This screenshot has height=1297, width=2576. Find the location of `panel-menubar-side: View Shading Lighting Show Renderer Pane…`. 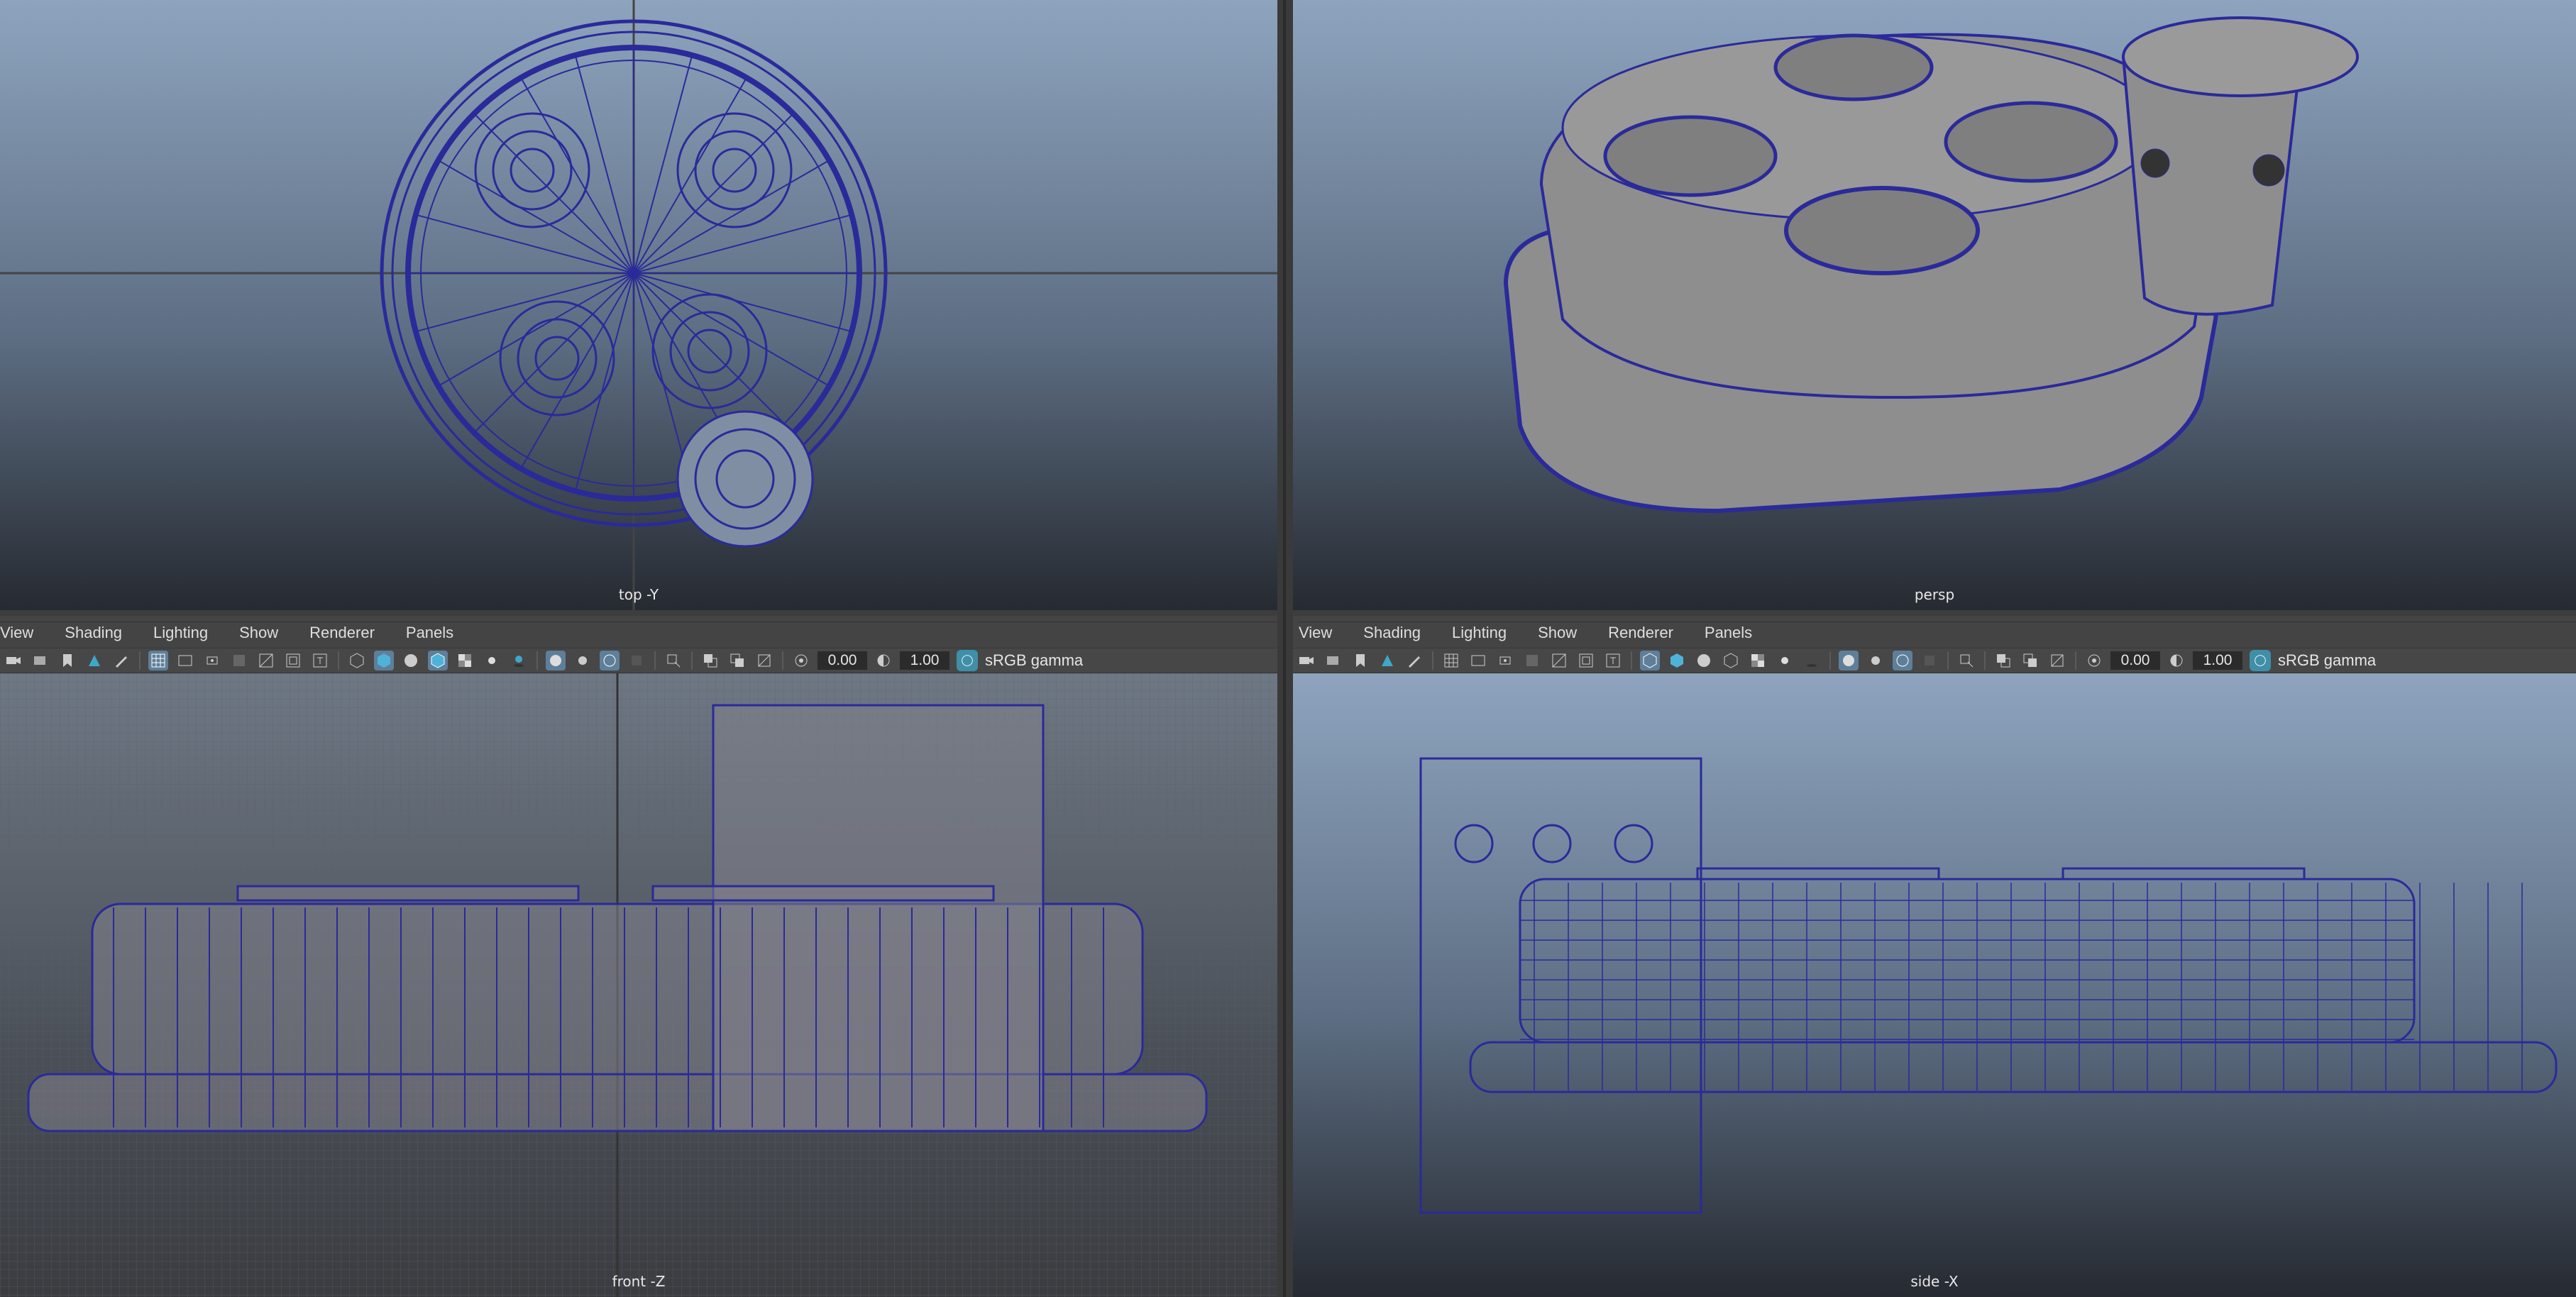

panel-menubar-side: View Shading Lighting Show Renderer Pane… is located at coordinates (1937, 633).